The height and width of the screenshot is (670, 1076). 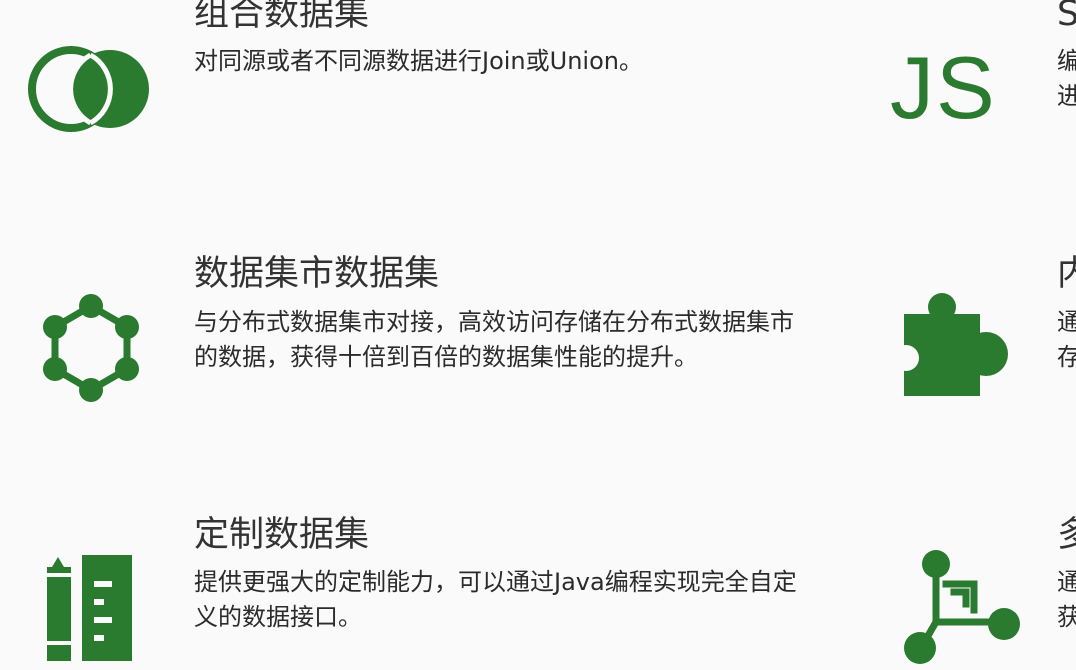 What do you see at coordinates (954, 344) in the screenshot?
I see `puzzle-piece-icon` at bounding box center [954, 344].